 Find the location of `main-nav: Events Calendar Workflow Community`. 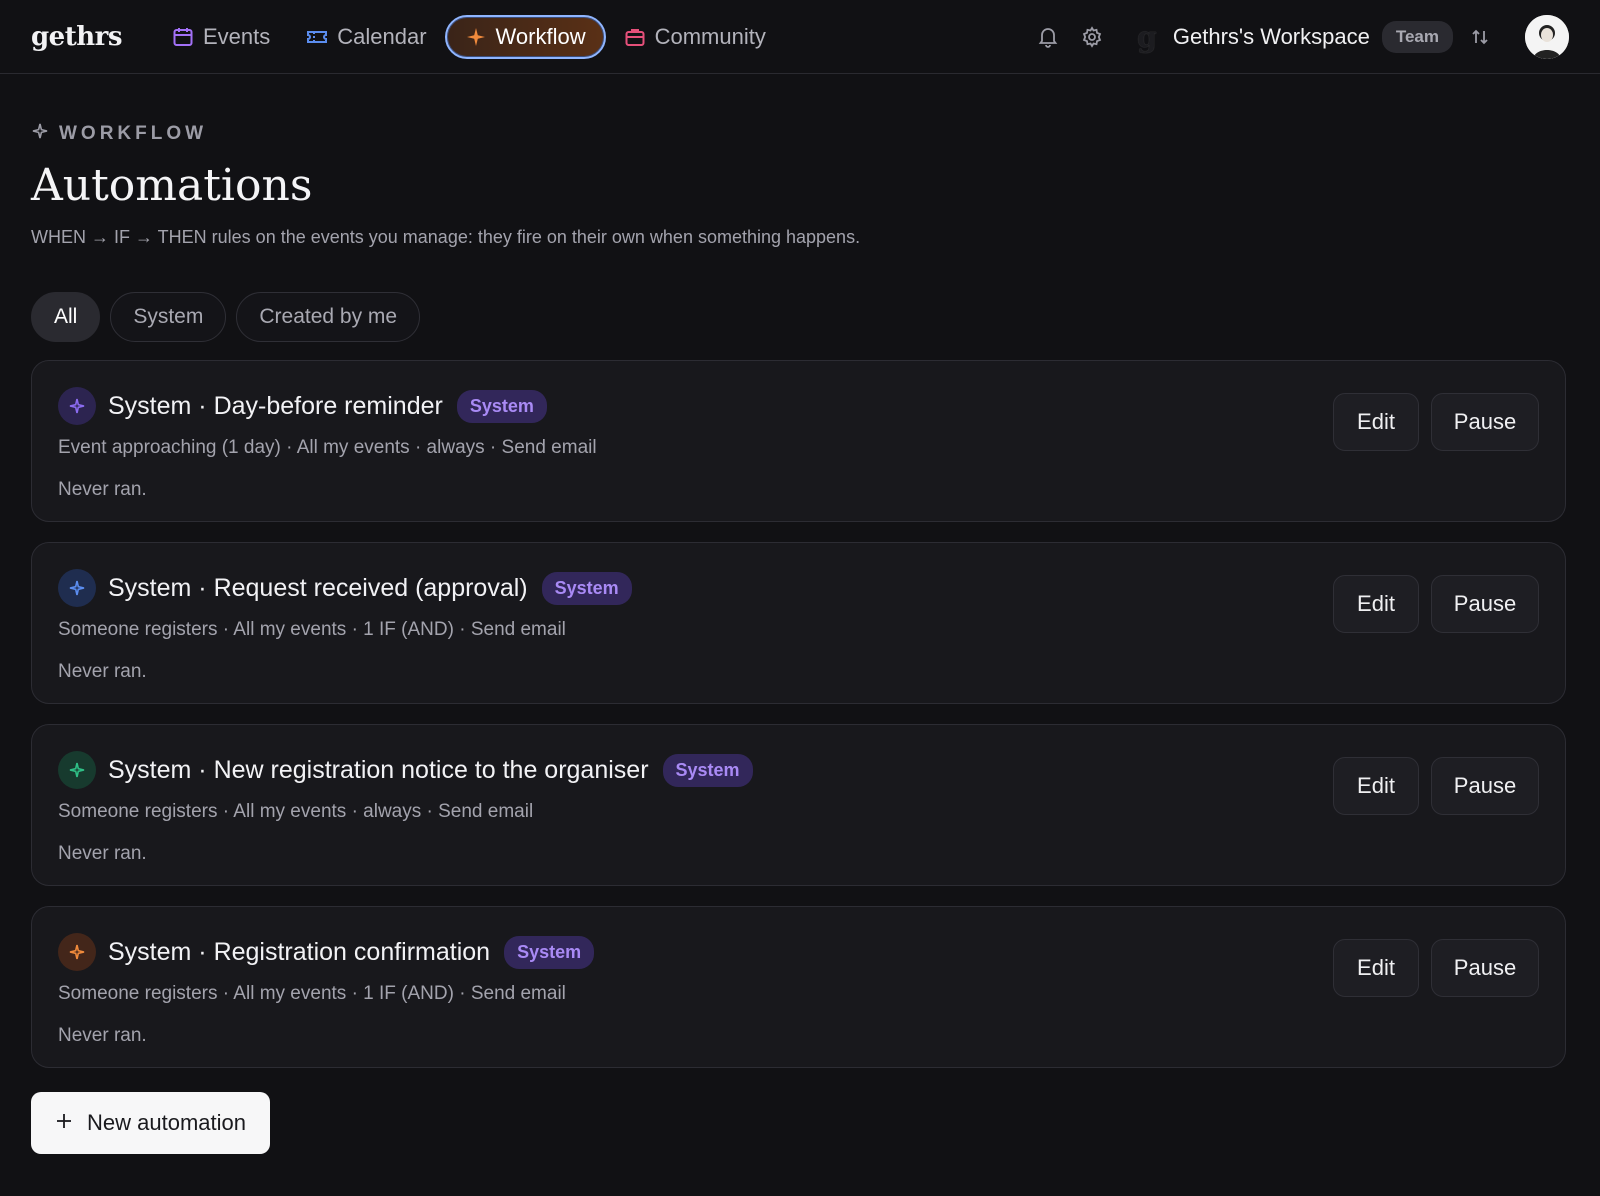

main-nav: Events Calendar Workflow Community is located at coordinates (469, 36).